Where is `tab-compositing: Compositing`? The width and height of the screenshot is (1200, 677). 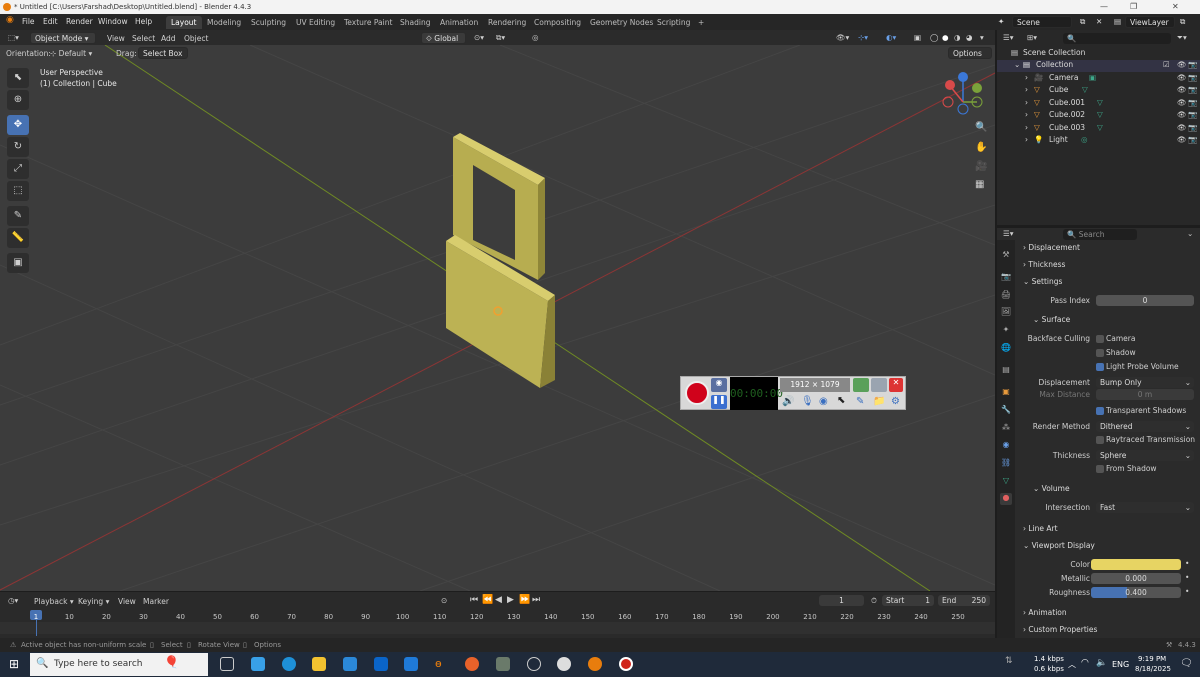
tab-compositing: Compositing is located at coordinates (557, 22).